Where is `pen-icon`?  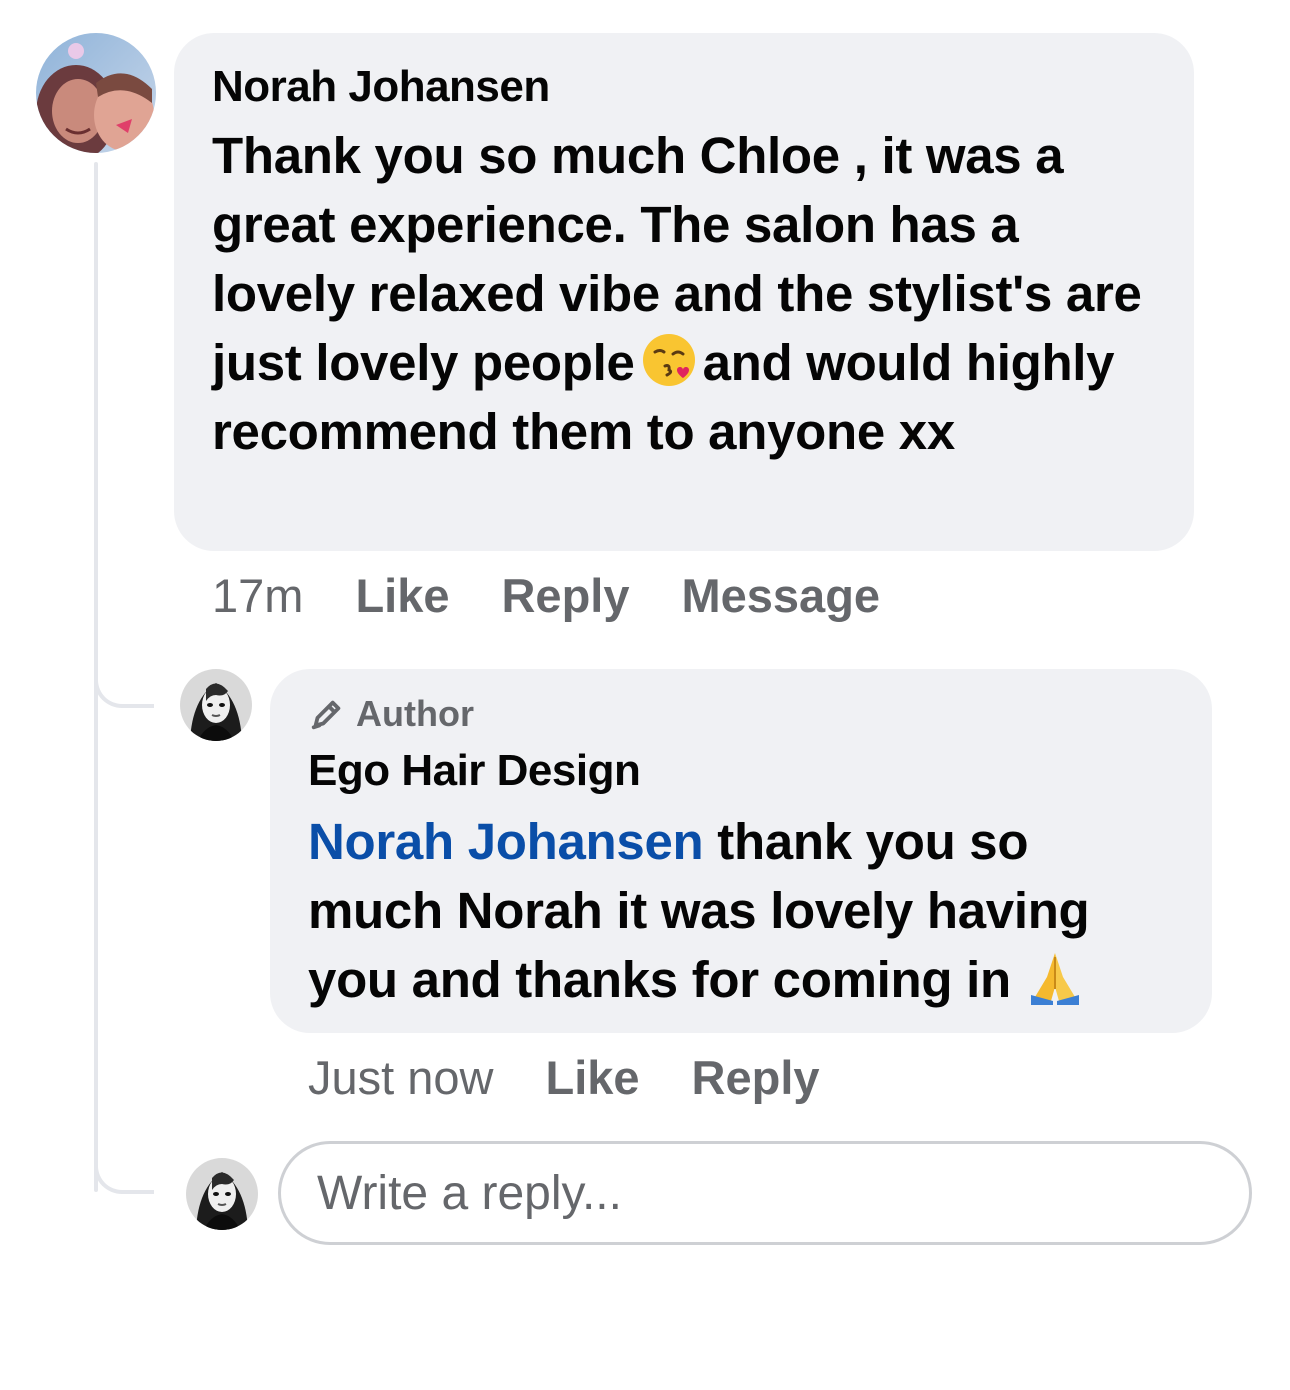 pen-icon is located at coordinates (326, 715).